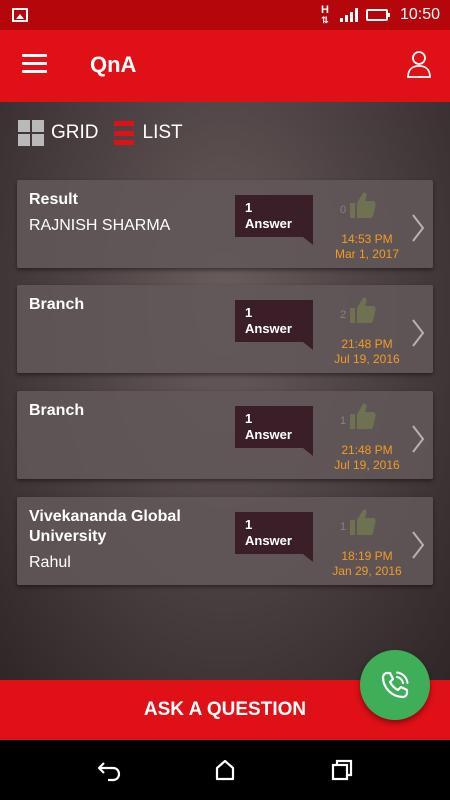  What do you see at coordinates (123, 133) in the screenshot?
I see `list-icon` at bounding box center [123, 133].